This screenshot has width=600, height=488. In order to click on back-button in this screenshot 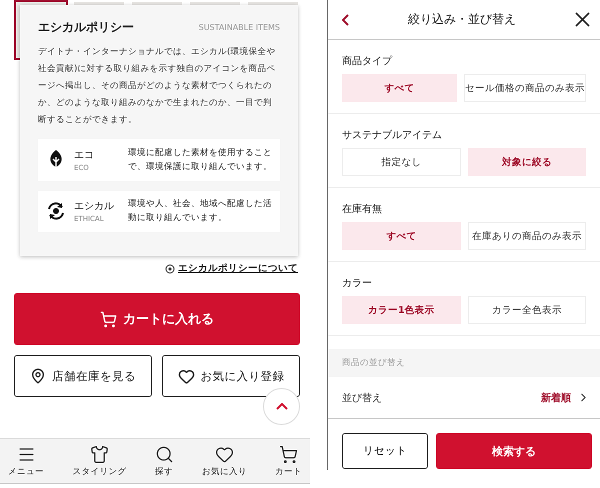, I will do `click(345, 20)`.